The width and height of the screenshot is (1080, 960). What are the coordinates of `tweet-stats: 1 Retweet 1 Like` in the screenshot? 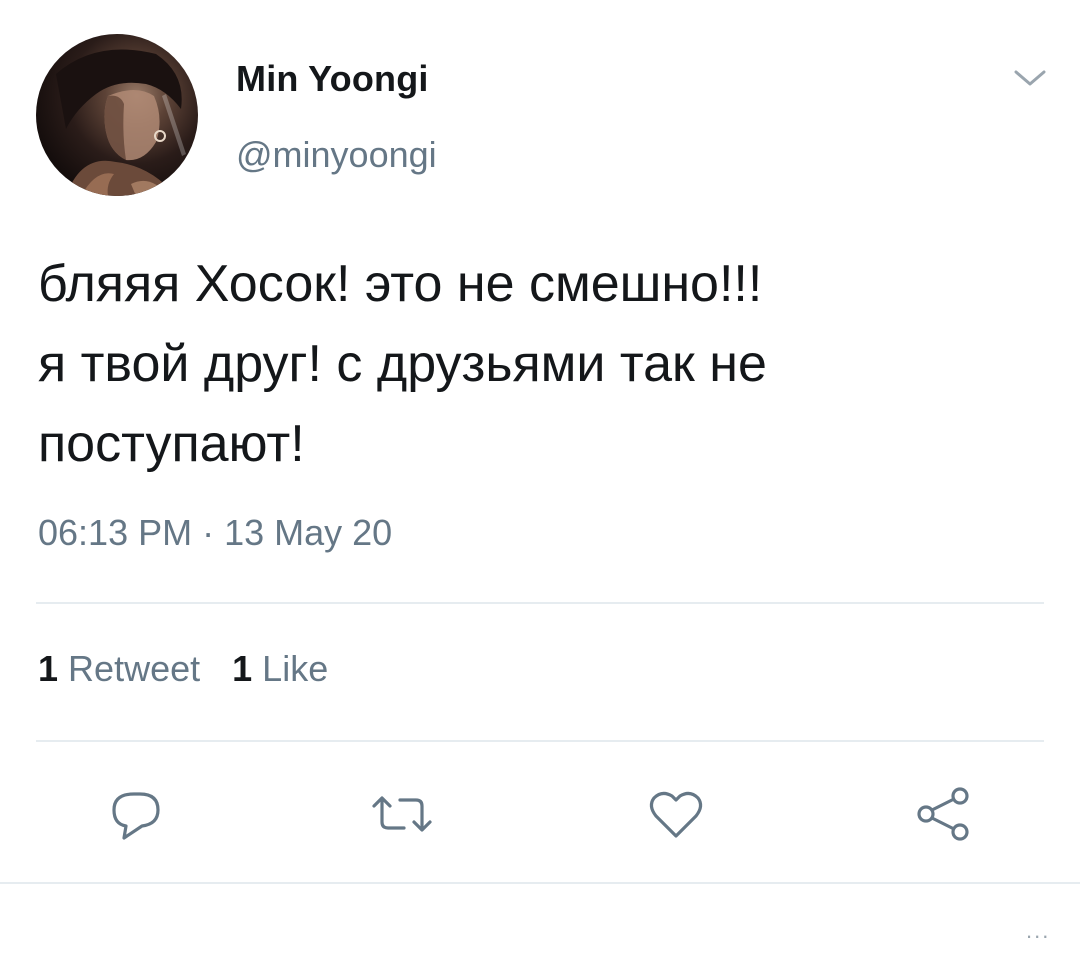 It's located at (183, 669).